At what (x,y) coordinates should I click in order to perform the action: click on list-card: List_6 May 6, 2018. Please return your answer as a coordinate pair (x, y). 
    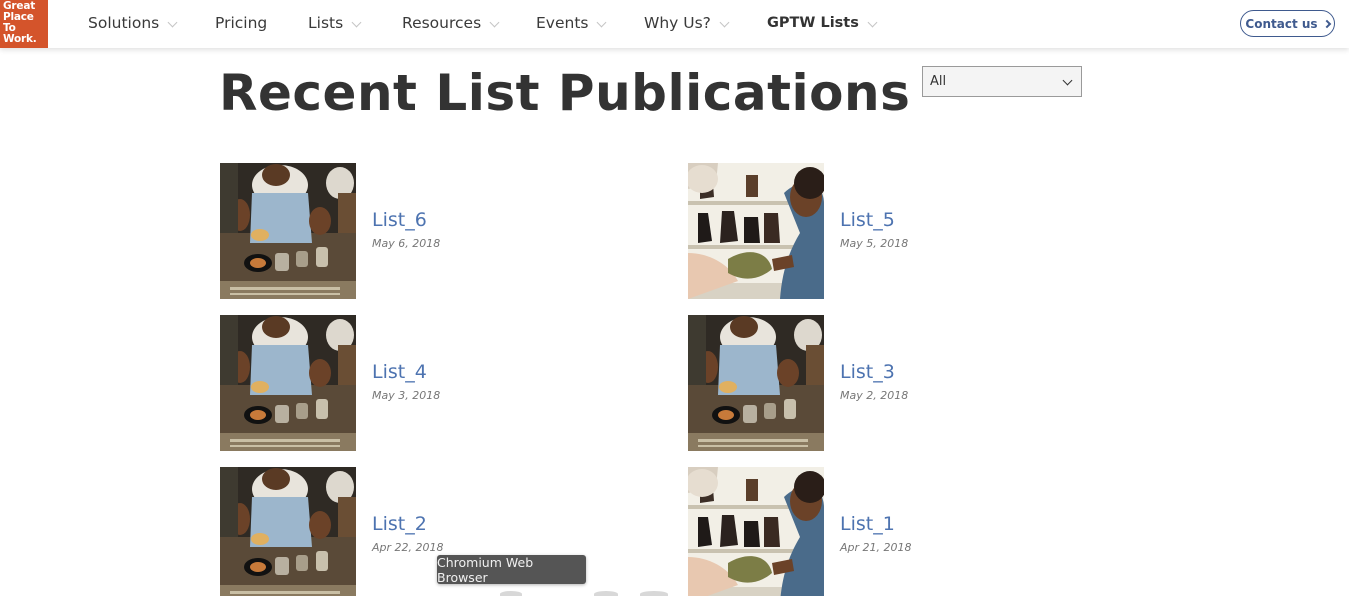
    Looking at the image, I should click on (420, 231).